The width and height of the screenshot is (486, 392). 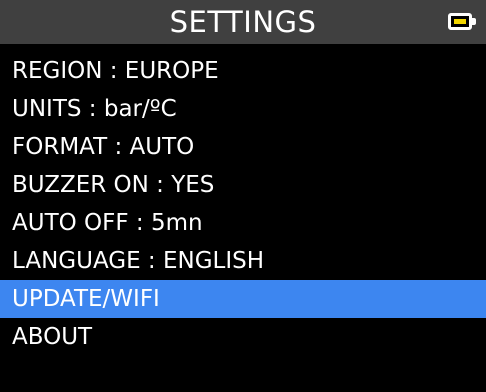 I want to click on menu-item-about: ABOUT, so click(x=243, y=337).